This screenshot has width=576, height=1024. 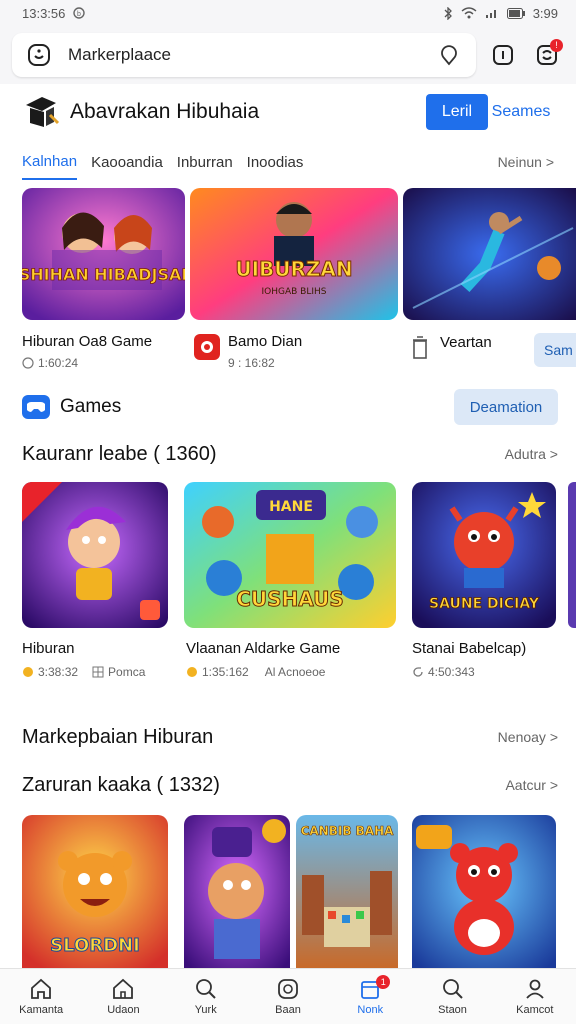 What do you see at coordinates (48, 648) in the screenshot?
I see `section-a-card-1-title: Hiburan` at bounding box center [48, 648].